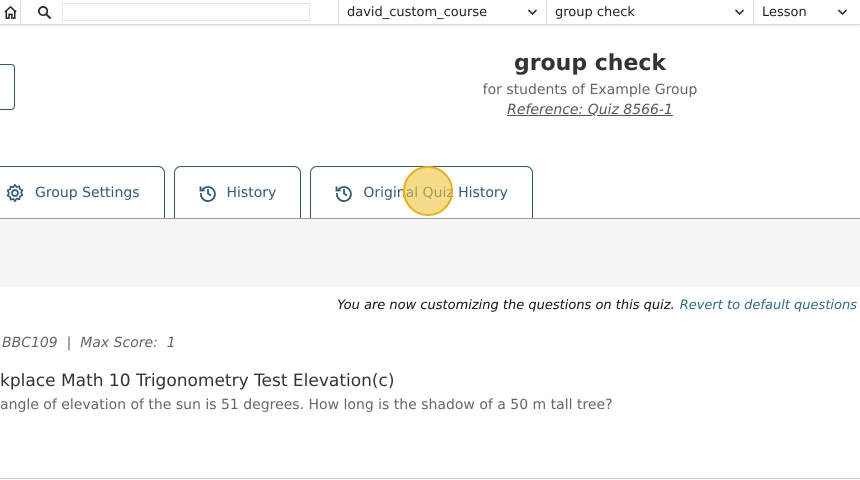 Image resolution: width=860 pixels, height=480 pixels. What do you see at coordinates (442, 12) in the screenshot?
I see `dropdown: david_custom_course` at bounding box center [442, 12].